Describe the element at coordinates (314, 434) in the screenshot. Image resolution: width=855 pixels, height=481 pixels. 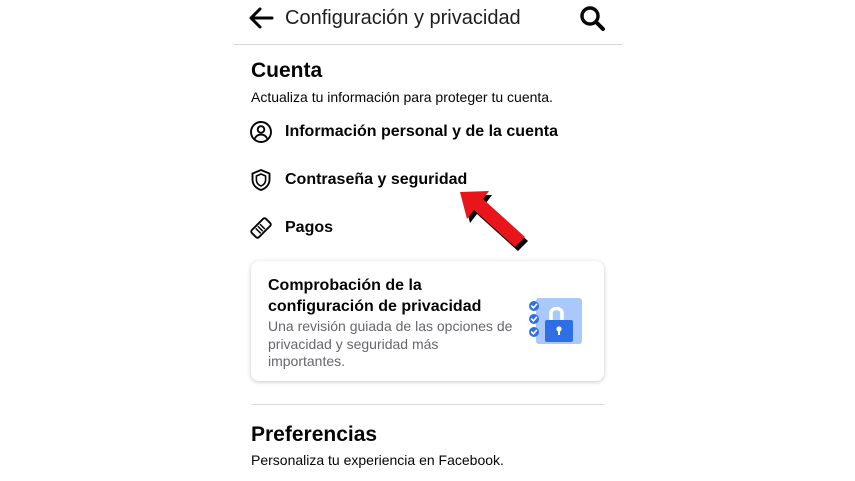
I see `preferences-section-title: Preferencias` at that location.